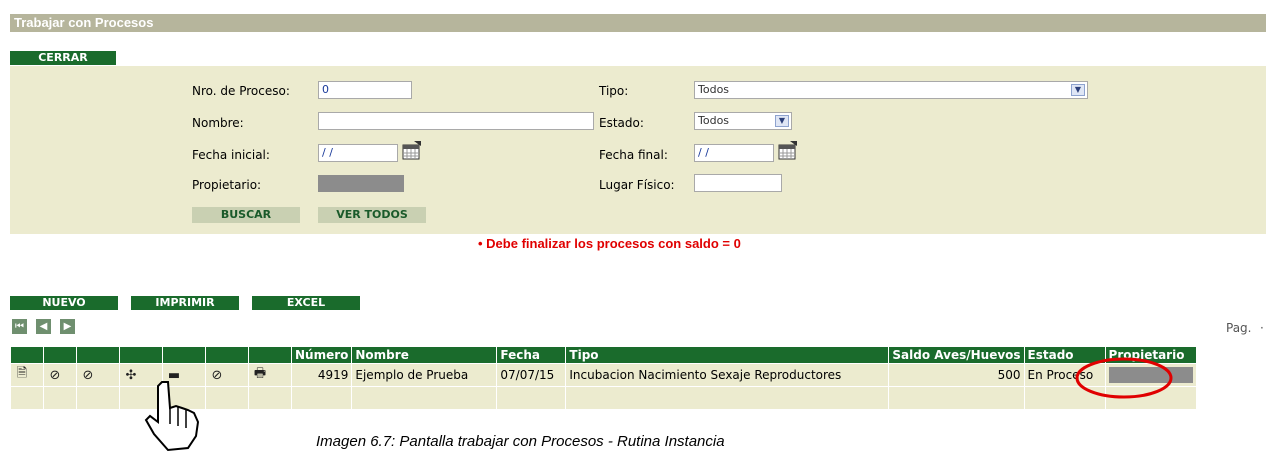  I want to click on estado-label: Estado:, so click(621, 123).